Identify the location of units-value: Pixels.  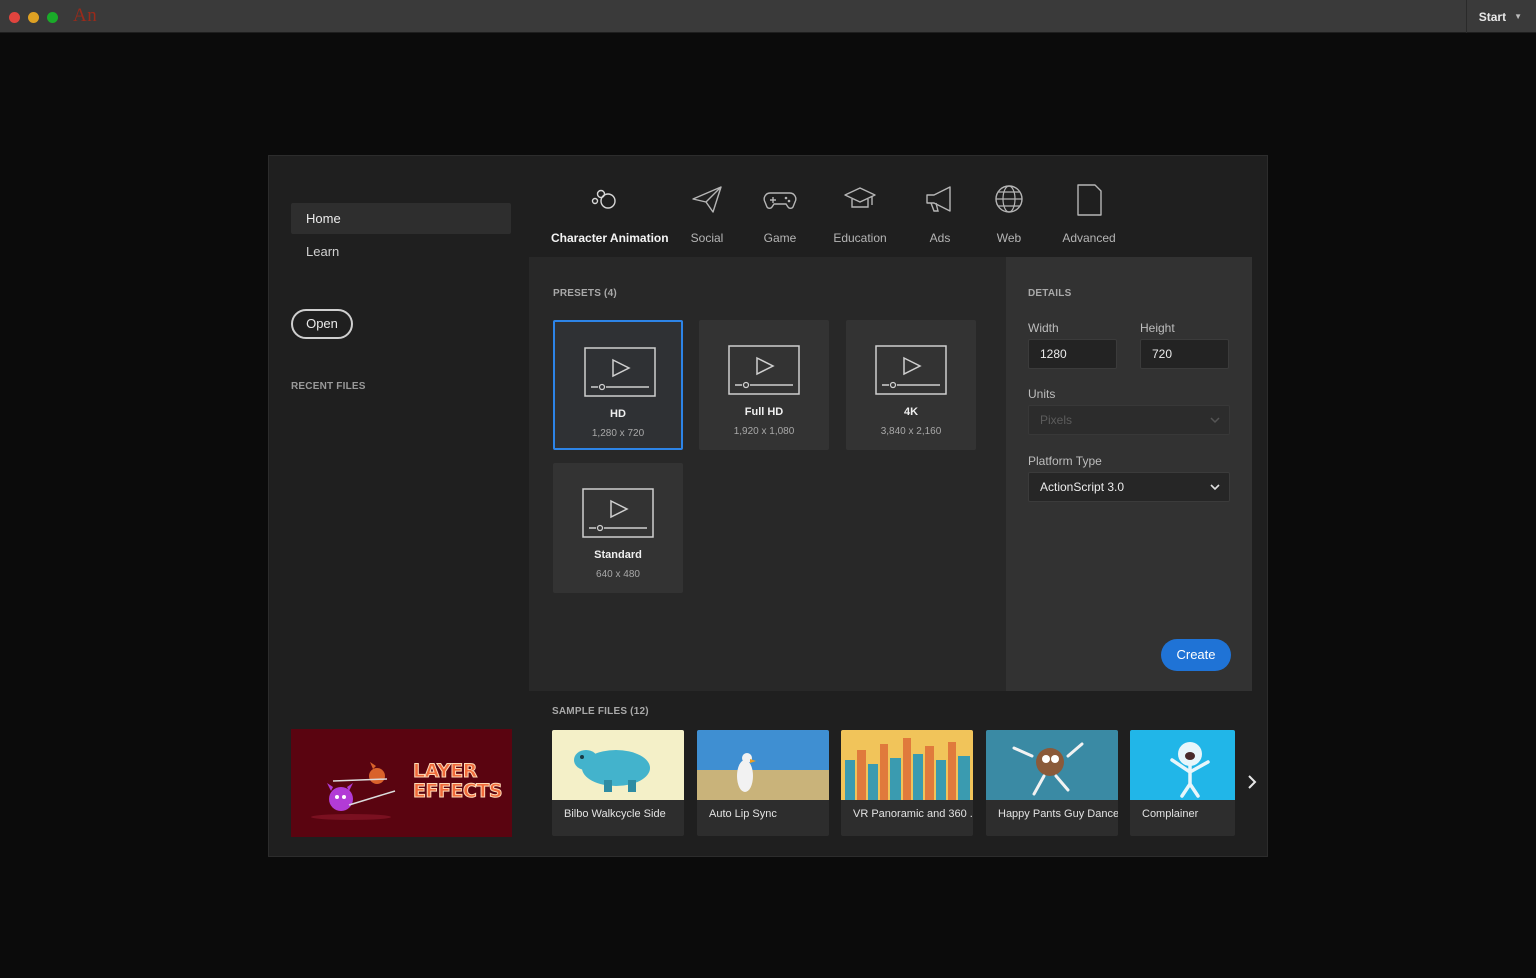
(1056, 420).